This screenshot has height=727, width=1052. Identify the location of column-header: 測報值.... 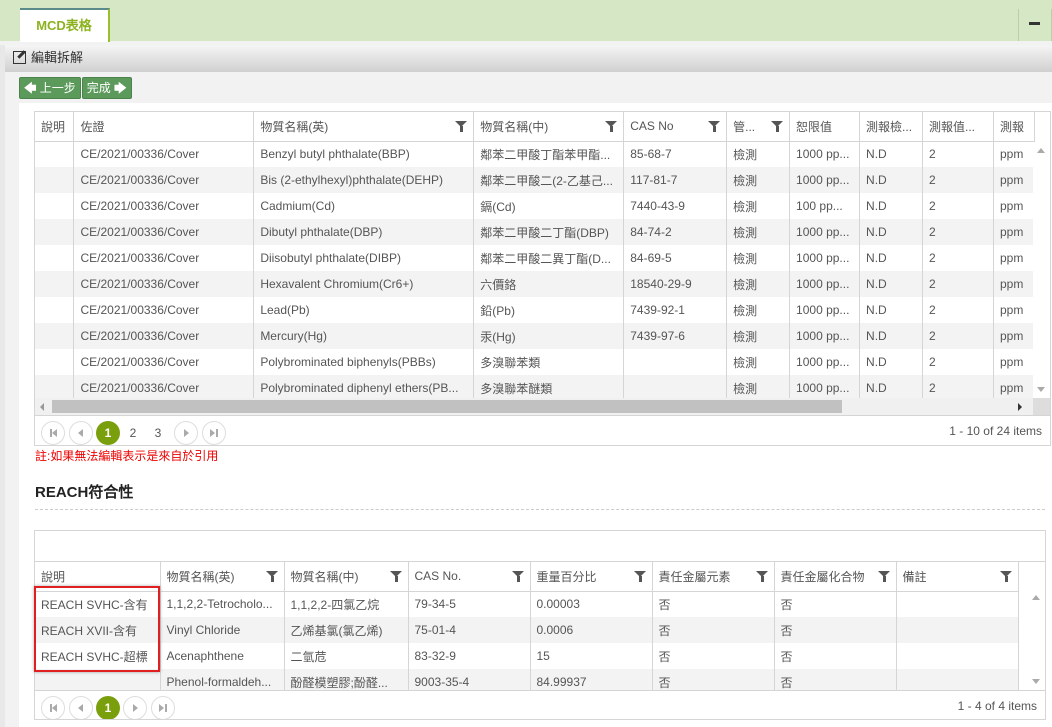
(958, 127).